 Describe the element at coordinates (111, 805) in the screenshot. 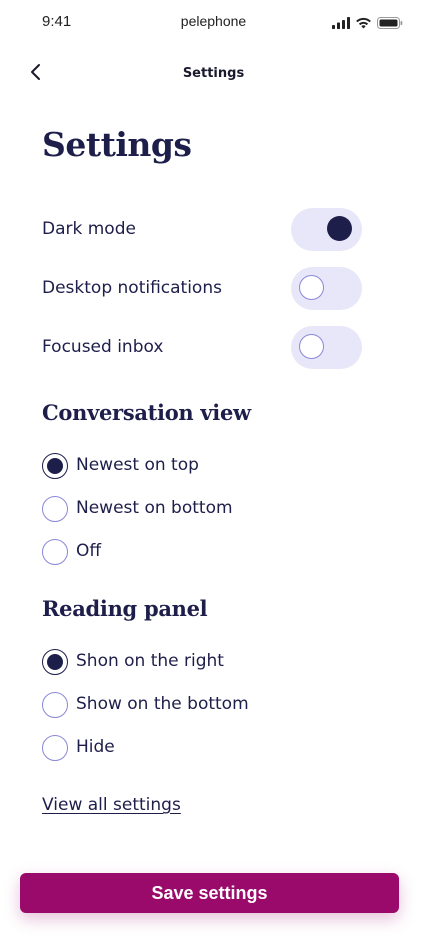

I see `view-all-settings-link: View all settings` at that location.